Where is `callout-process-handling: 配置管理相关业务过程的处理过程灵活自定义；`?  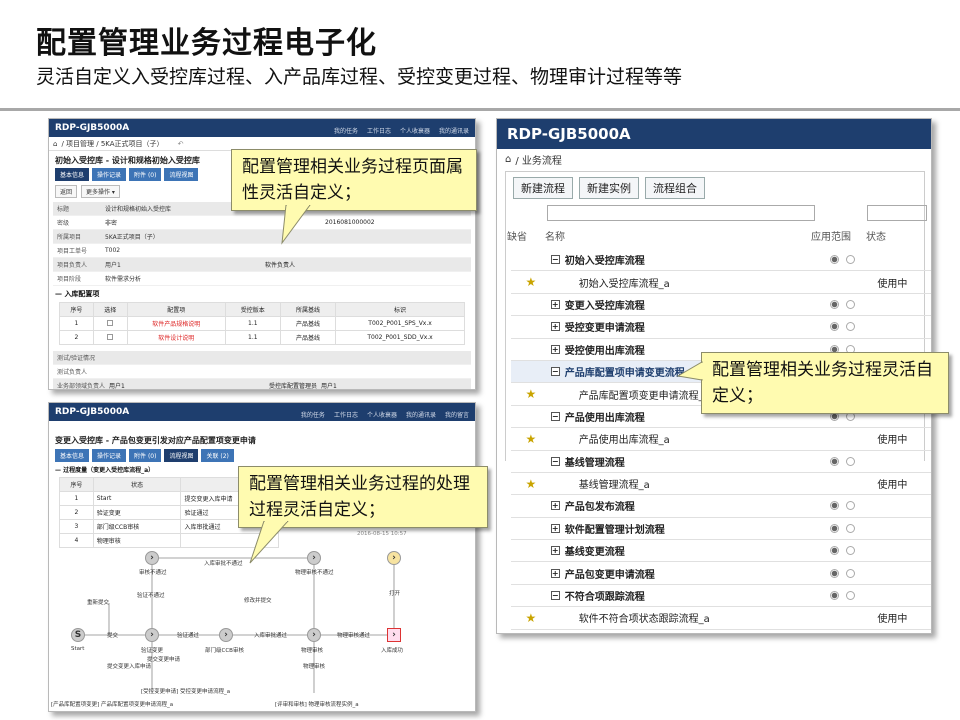
callout-process-handling: 配置管理相关业务过程的处理过程灵活自定义； is located at coordinates (363, 497).